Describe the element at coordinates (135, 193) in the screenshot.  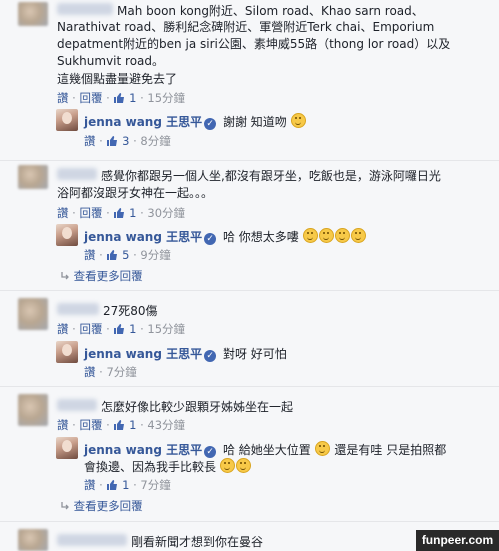
I see `comment-text-line: 浴阿都沒跟牙女神在一起。。。` at that location.